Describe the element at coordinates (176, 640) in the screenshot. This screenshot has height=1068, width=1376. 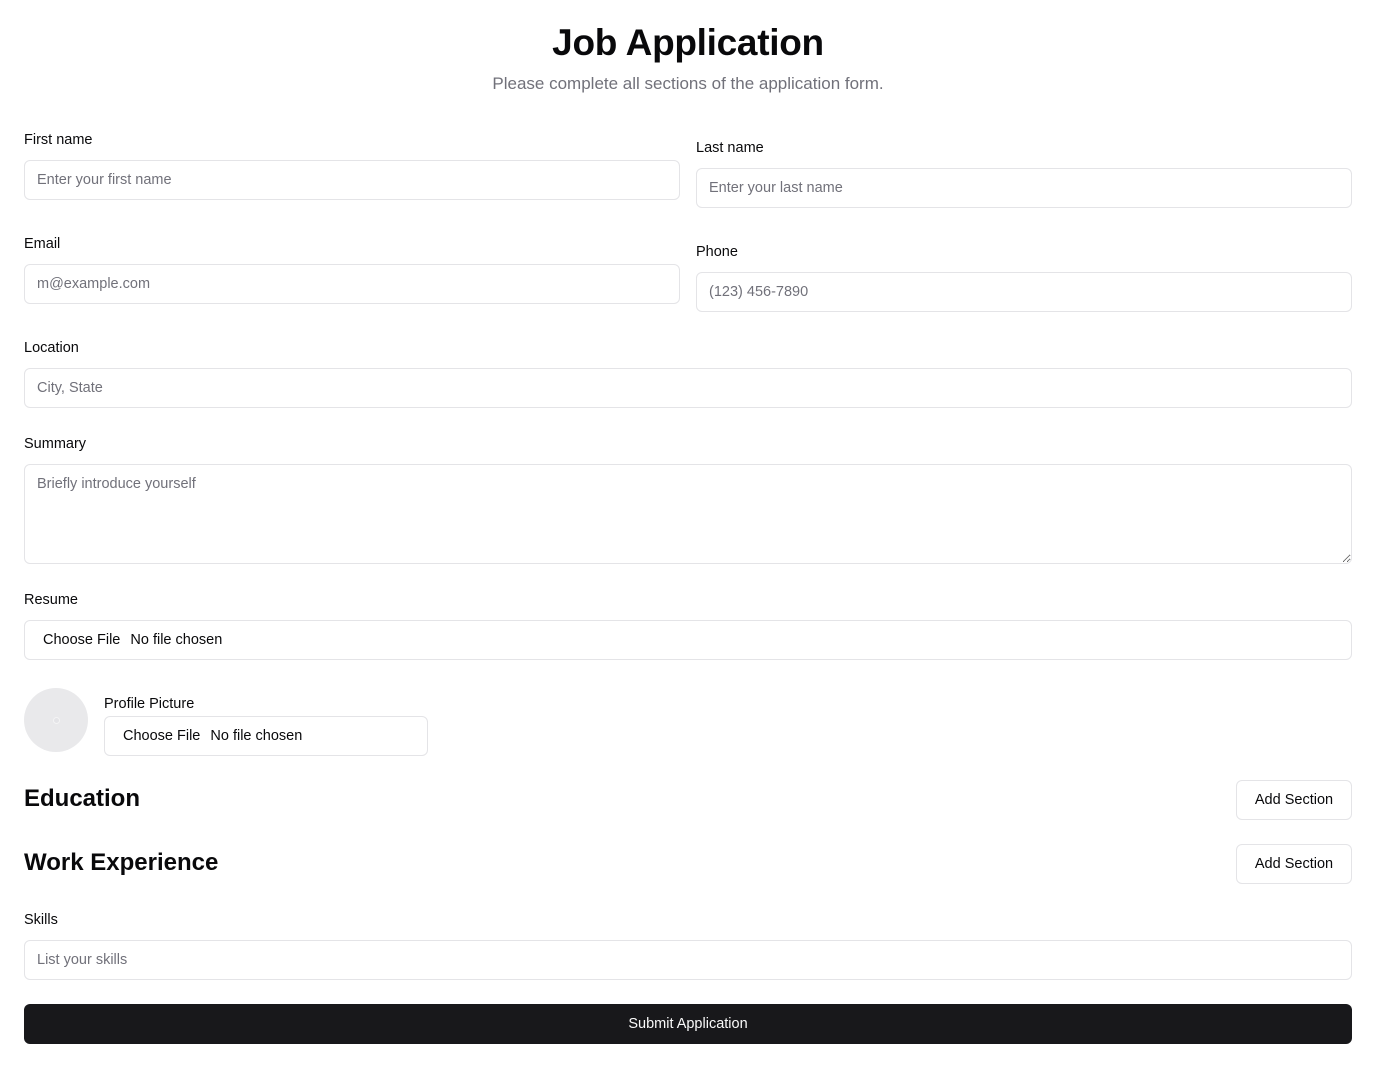
I see `resume-file-status: No file chosen` at that location.